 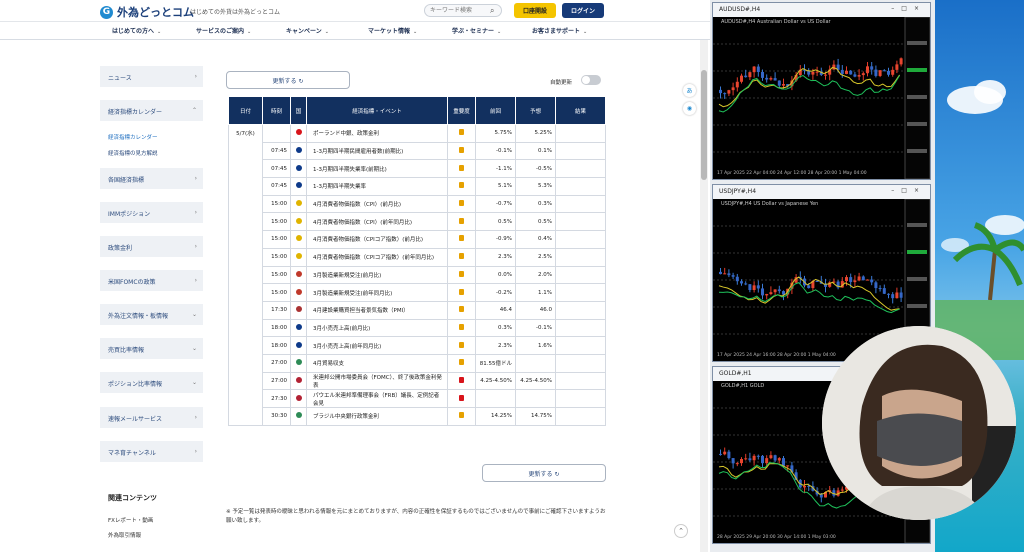 I want to click on time-cell: 15:00, so click(x=276, y=222).